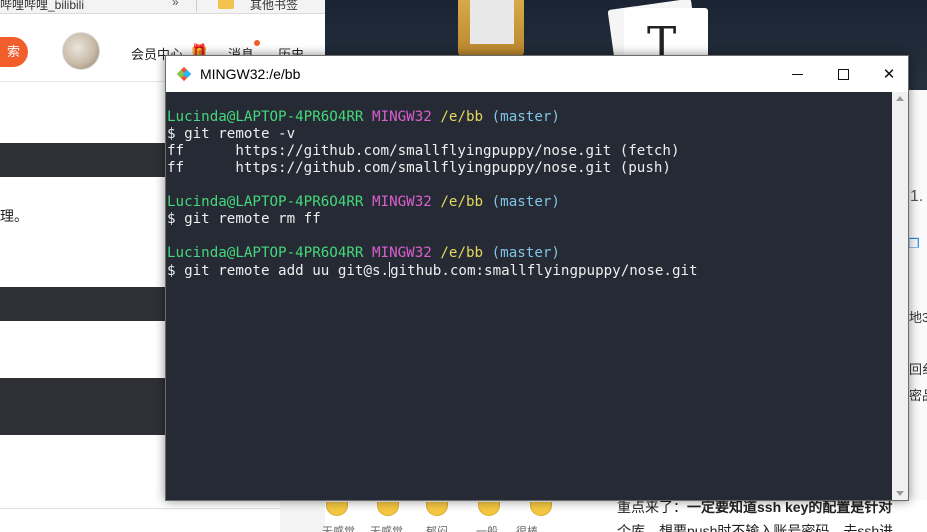  I want to click on article-text-fragment: 回纟, so click(918, 369).